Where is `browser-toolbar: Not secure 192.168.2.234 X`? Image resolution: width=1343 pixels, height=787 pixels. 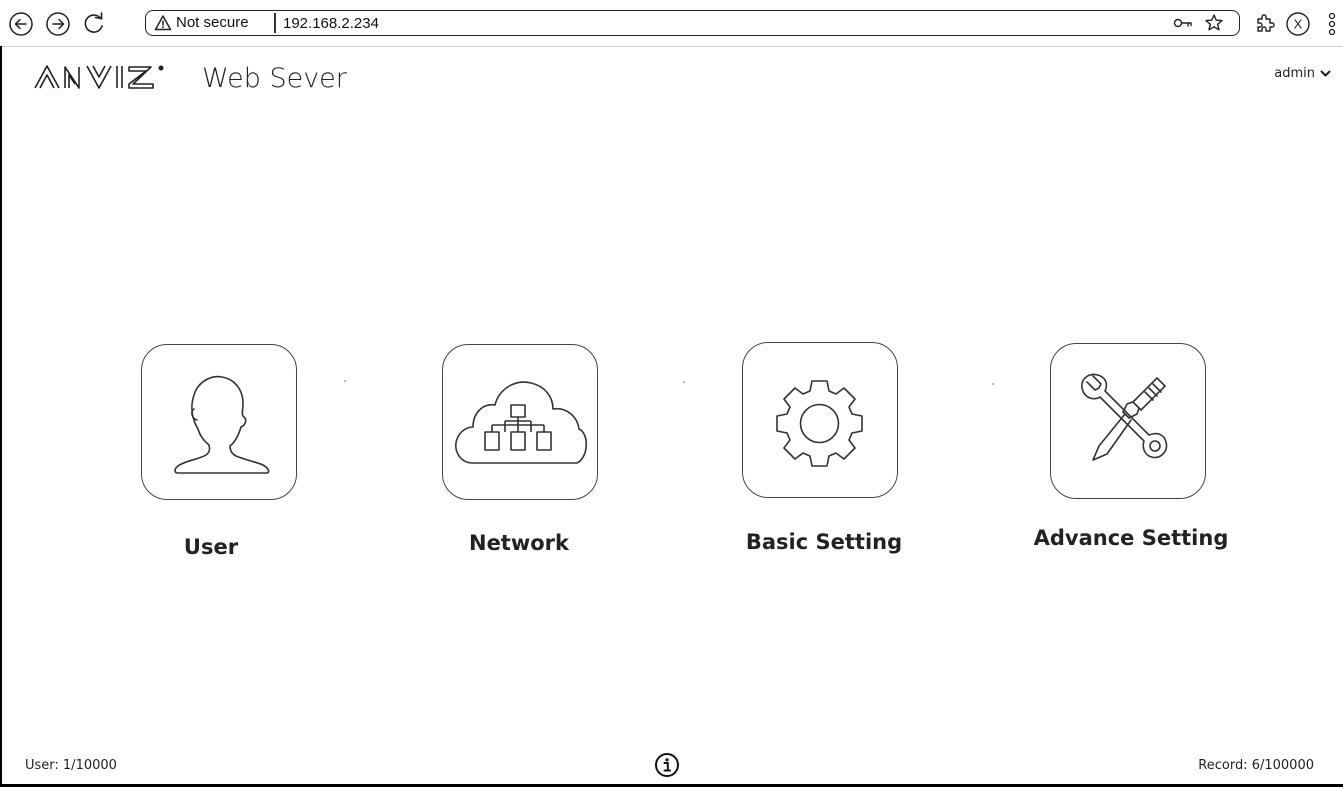 browser-toolbar: Not secure 192.168.2.234 X is located at coordinates (671, 23).